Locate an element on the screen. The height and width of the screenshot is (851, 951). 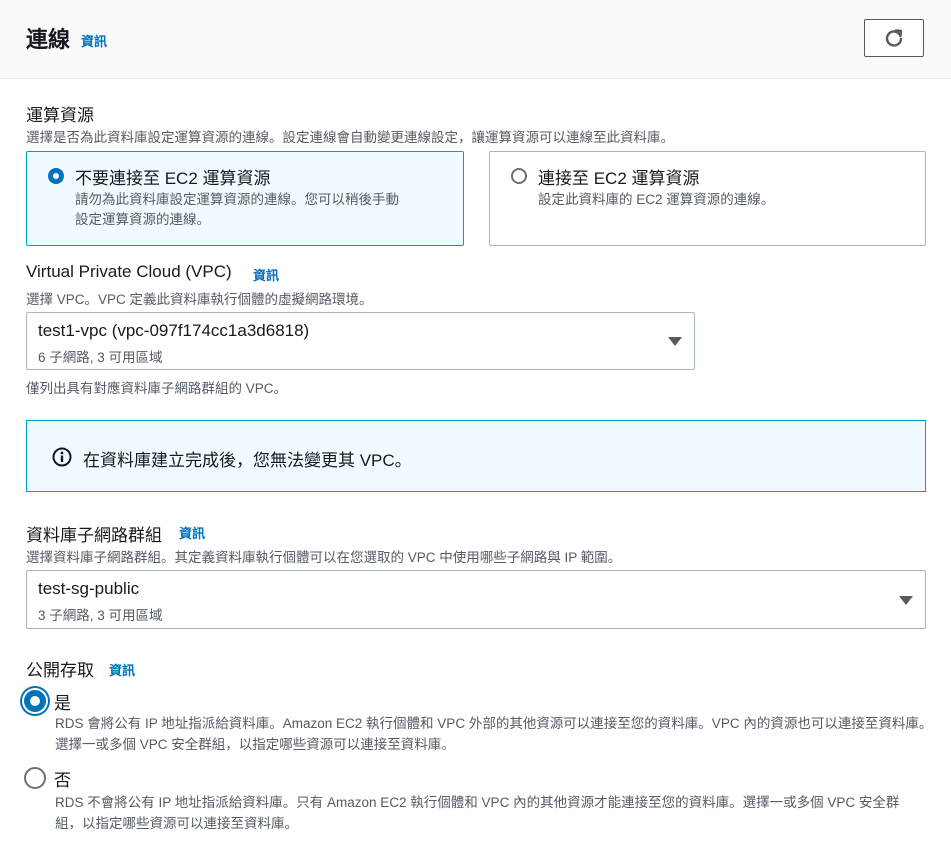
vpc-description: 選擇 VPC。VPC 定義此資料庫執行個體的虛擬網路環境。 is located at coordinates (199, 299).